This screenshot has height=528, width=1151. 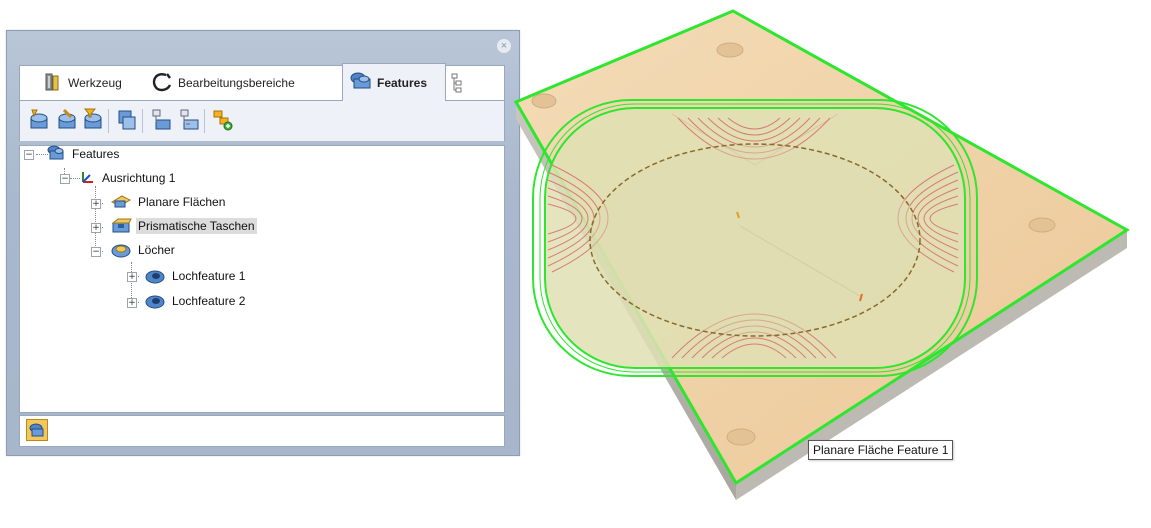 What do you see at coordinates (402, 82) in the screenshot?
I see `tab-label: Features` at bounding box center [402, 82].